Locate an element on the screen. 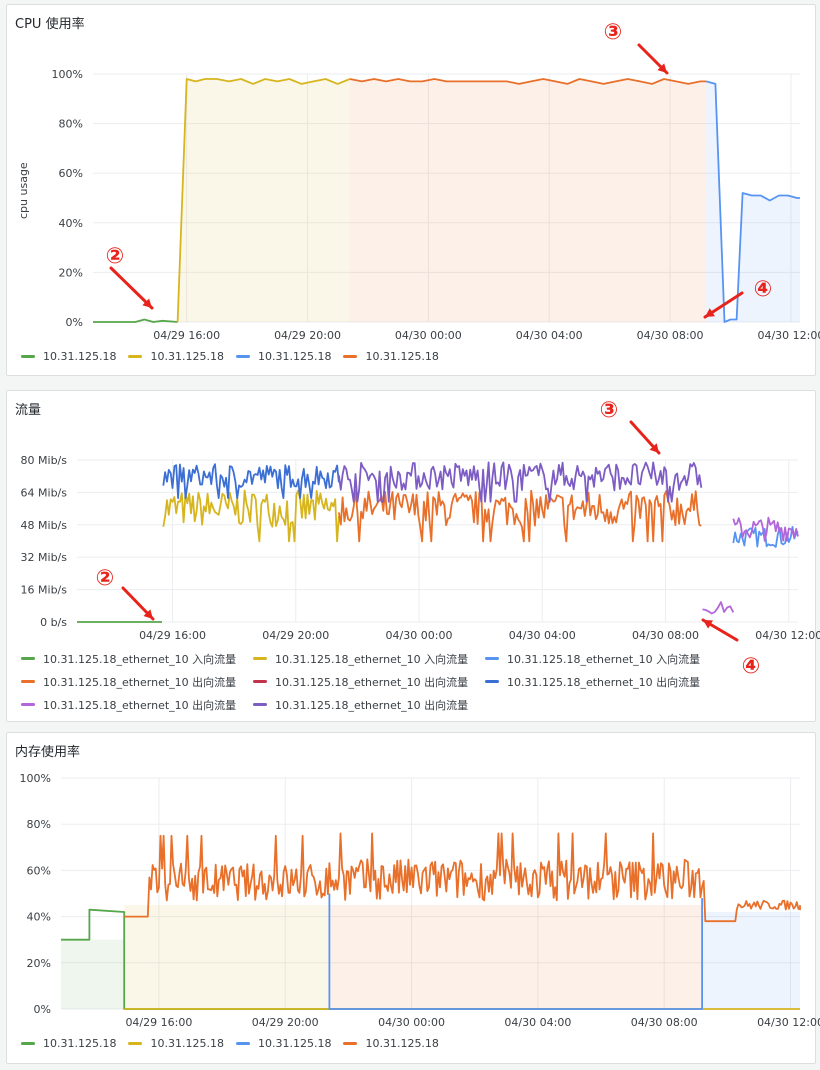  y-tick-label: 80 Mib/s is located at coordinates (44, 460).